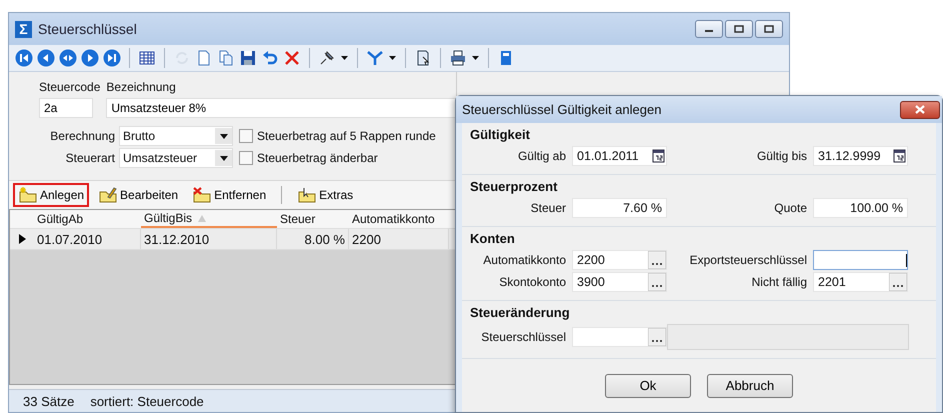  What do you see at coordinates (860, 208) in the screenshot?
I see `input-field: 100.00 %` at bounding box center [860, 208].